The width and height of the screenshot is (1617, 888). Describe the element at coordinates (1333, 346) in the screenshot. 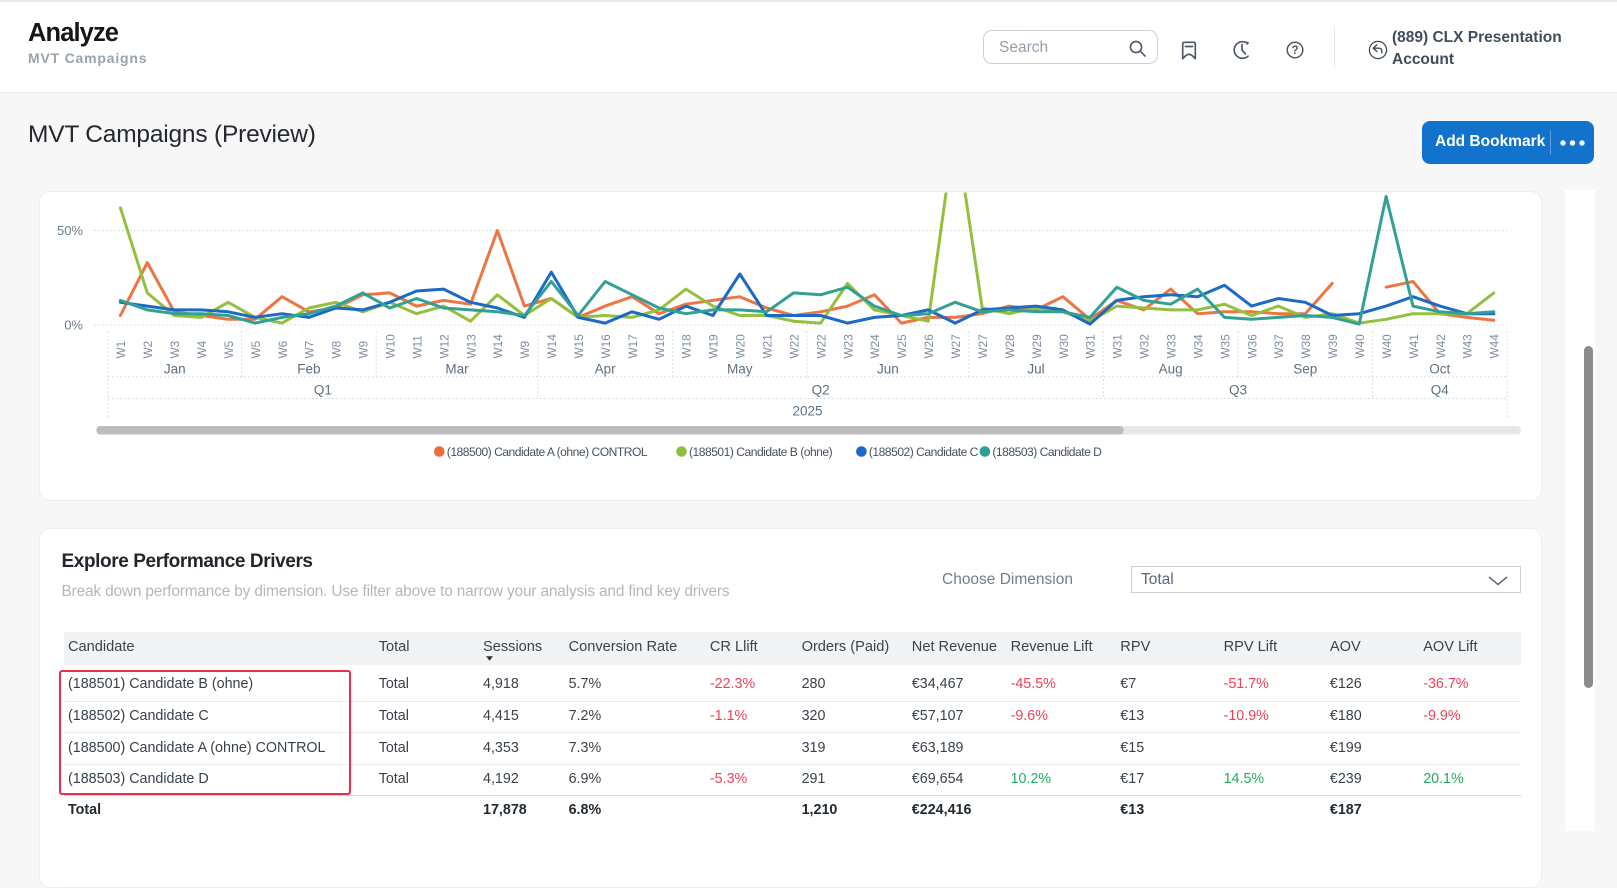

I see `svg-text: W39` at that location.